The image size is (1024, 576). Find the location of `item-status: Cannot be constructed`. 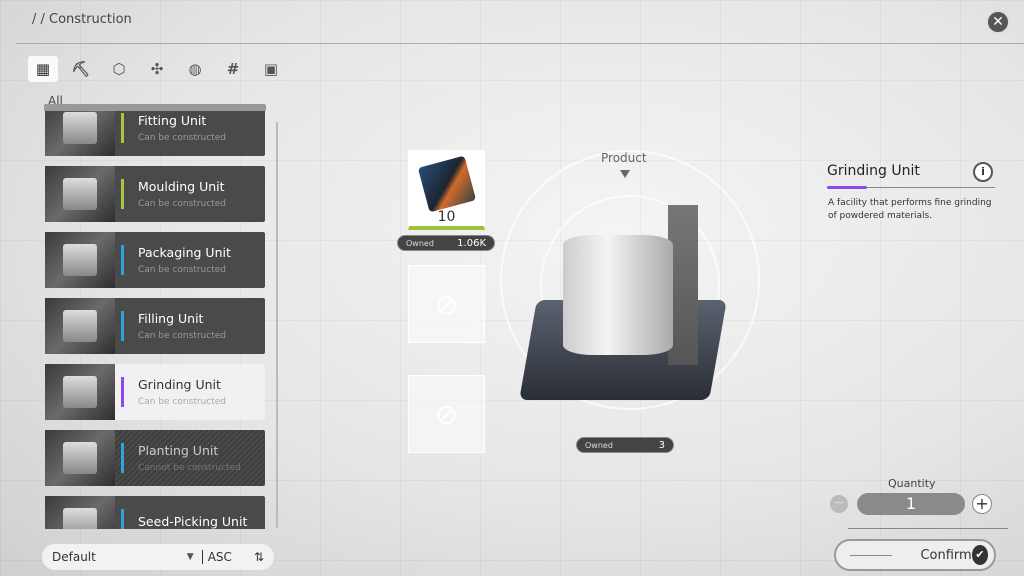

item-status: Cannot be constructed is located at coordinates (189, 468).